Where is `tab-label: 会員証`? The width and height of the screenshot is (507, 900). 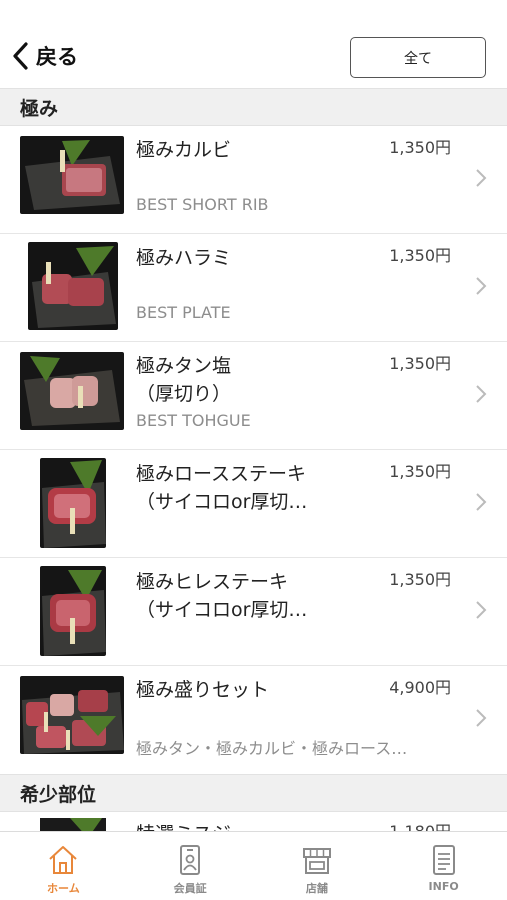
tab-label: 会員証 is located at coordinates (190, 888).